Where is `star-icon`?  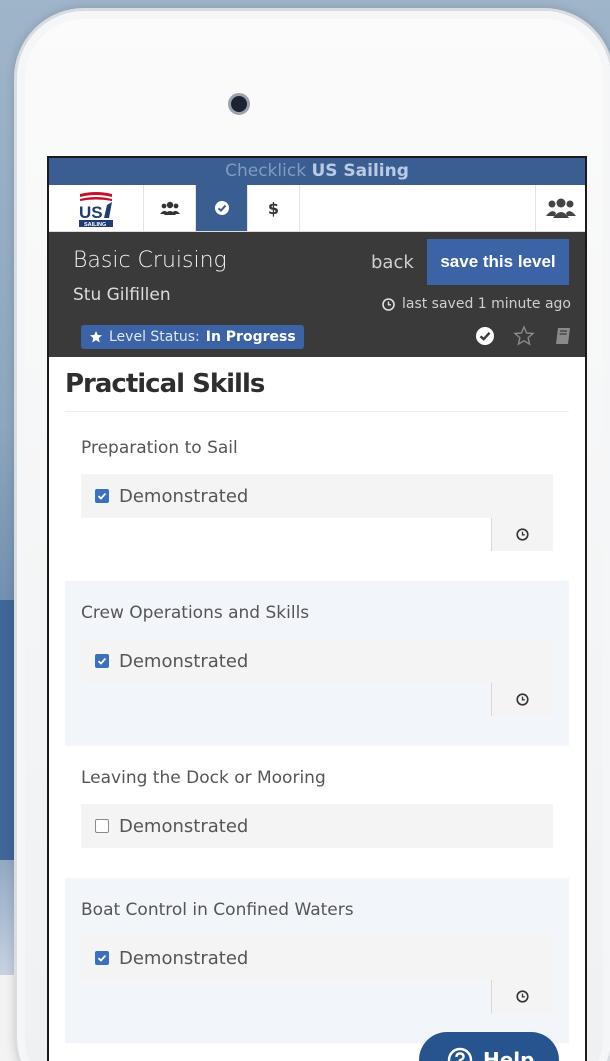
star-icon is located at coordinates (96, 337).